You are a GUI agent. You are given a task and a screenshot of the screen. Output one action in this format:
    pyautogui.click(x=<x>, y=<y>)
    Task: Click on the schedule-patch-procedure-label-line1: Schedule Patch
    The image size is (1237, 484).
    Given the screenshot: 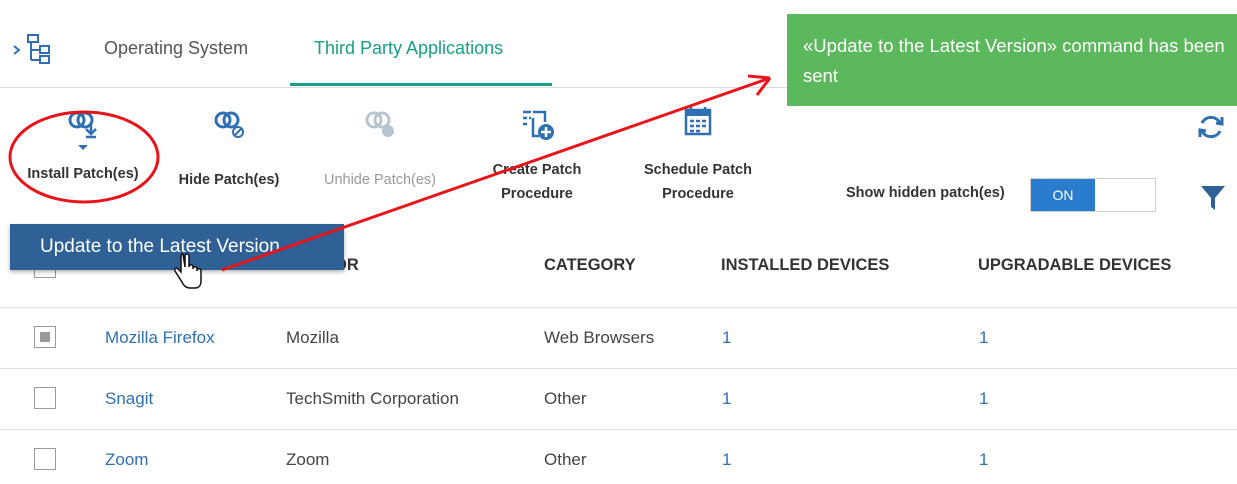 What is the action you would take?
    pyautogui.click(x=698, y=170)
    